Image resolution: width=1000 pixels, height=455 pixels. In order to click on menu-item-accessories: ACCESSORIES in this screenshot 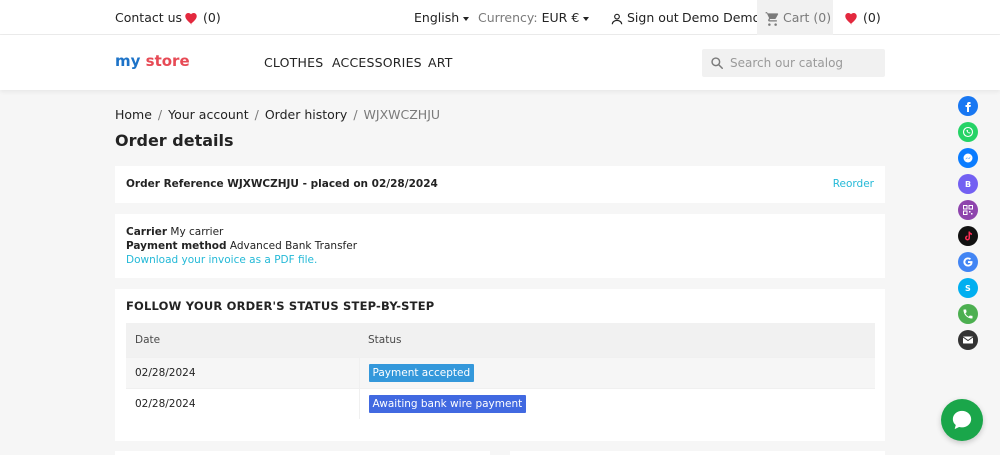, I will do `click(377, 62)`.